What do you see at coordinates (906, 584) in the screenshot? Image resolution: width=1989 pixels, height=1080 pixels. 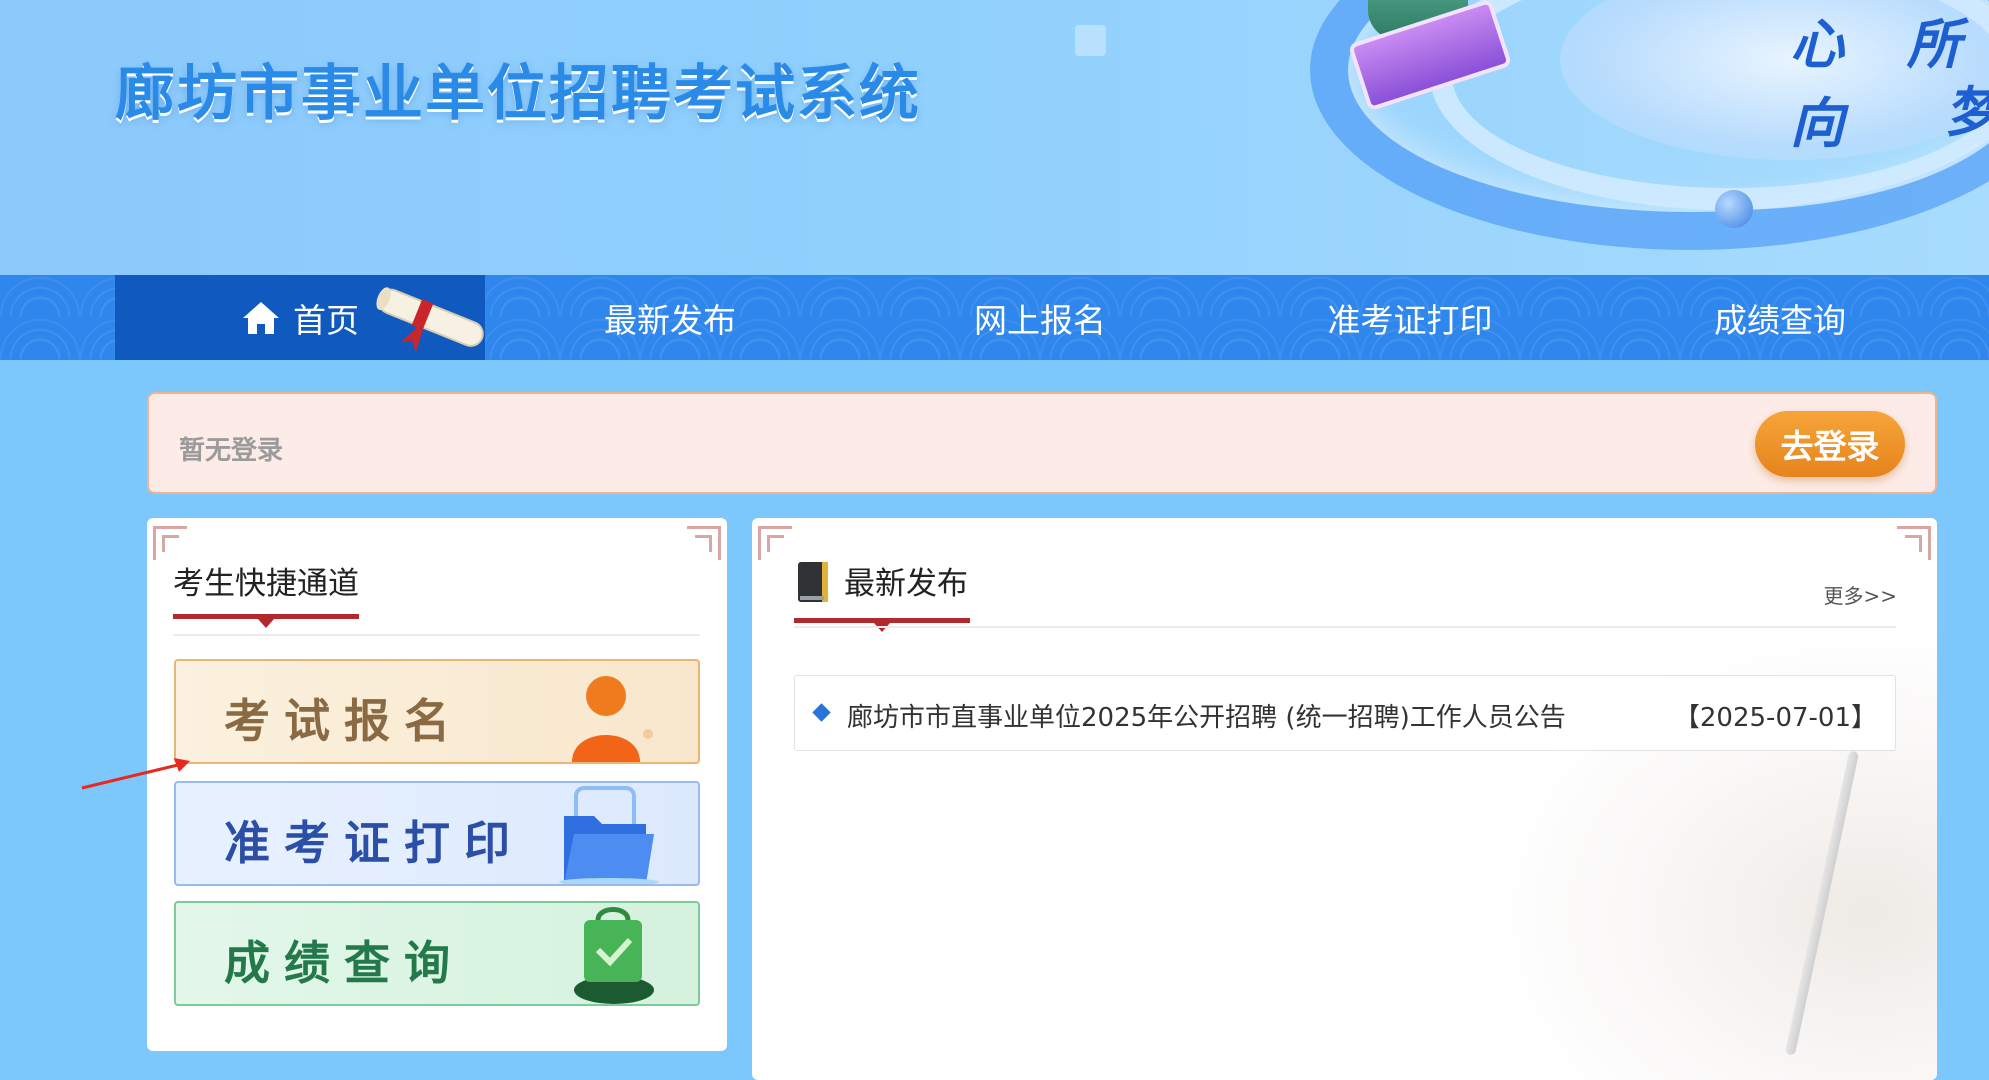 I see `latest-news-title: 最新发布` at bounding box center [906, 584].